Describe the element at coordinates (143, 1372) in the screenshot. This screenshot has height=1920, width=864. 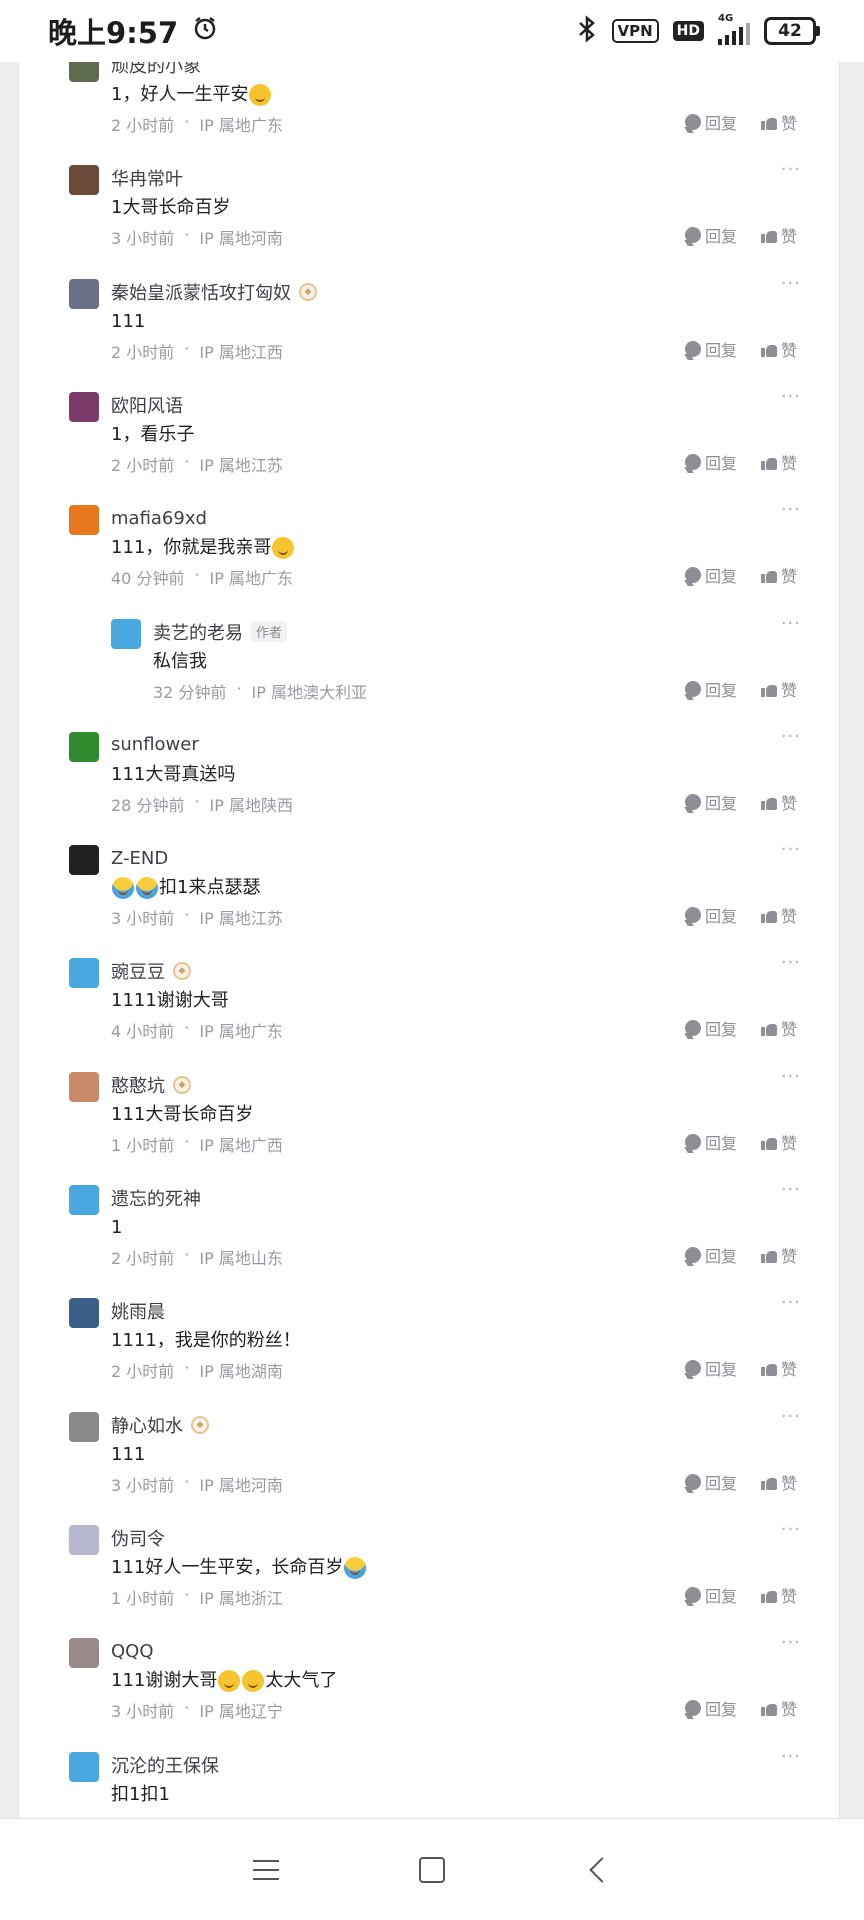
I see `comment-time: 2 小时前` at that location.